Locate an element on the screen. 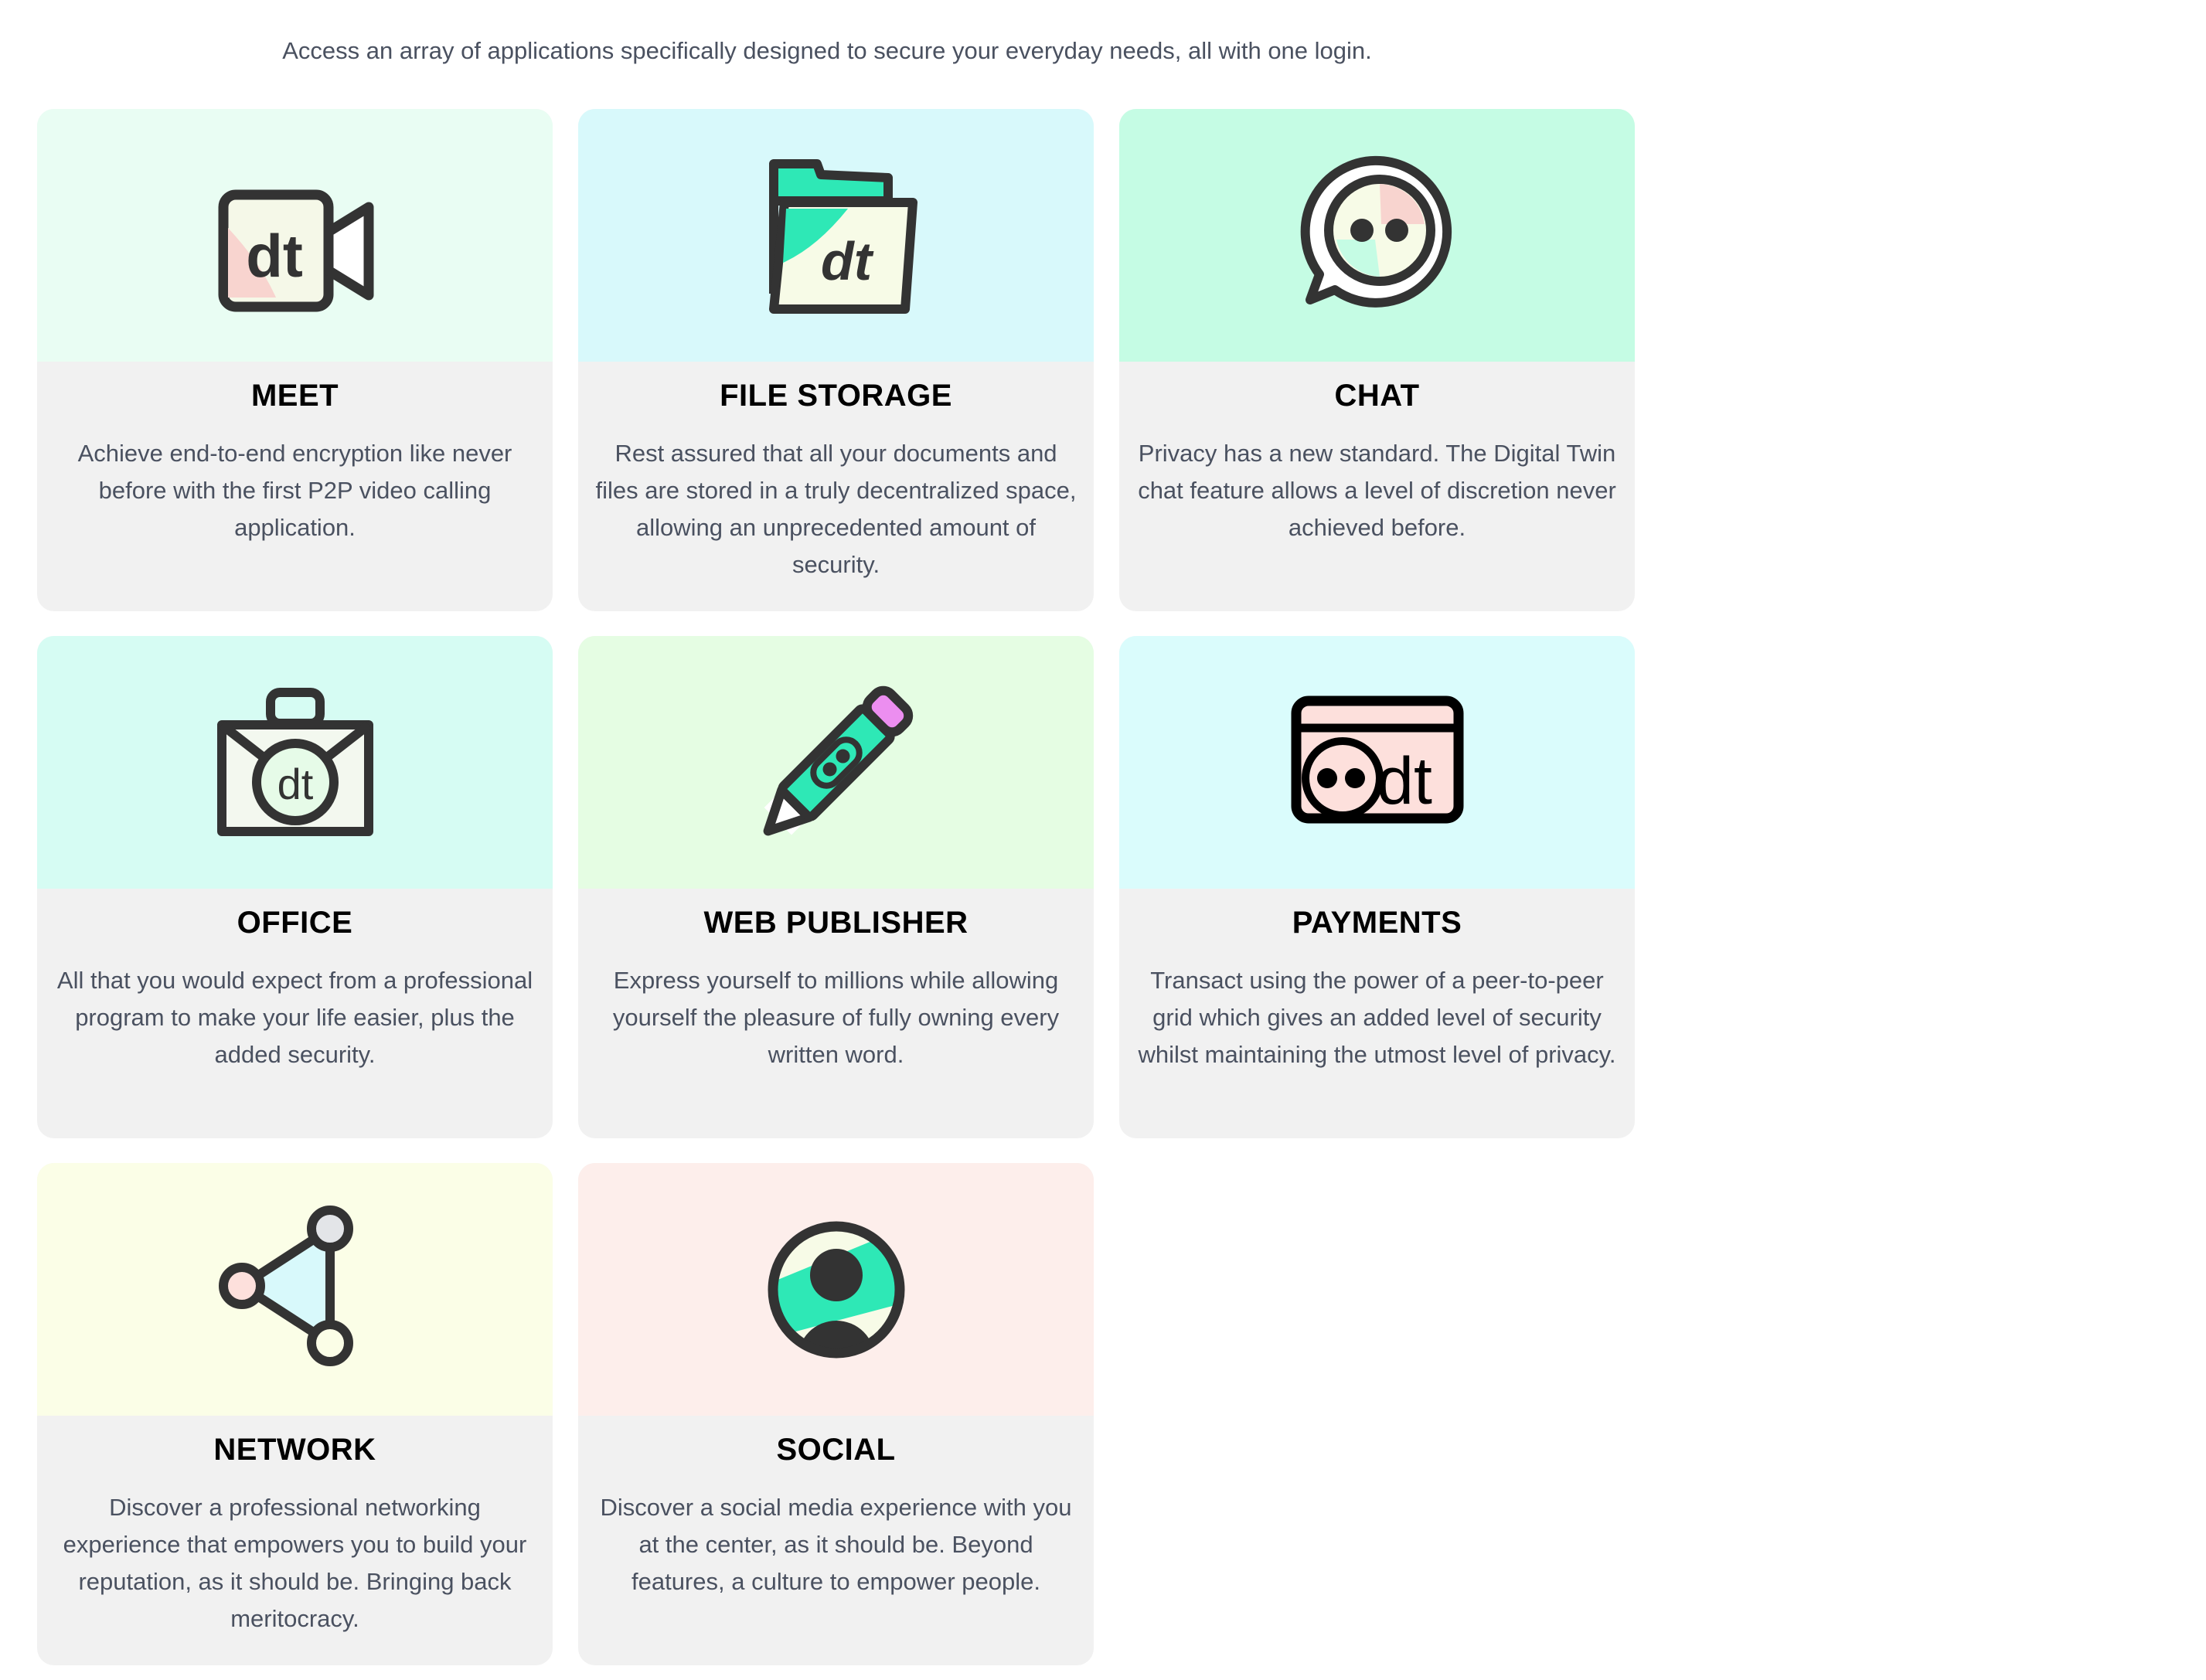 This screenshot has height=1680, width=2206. folder-icon: dt is located at coordinates (843, 236).